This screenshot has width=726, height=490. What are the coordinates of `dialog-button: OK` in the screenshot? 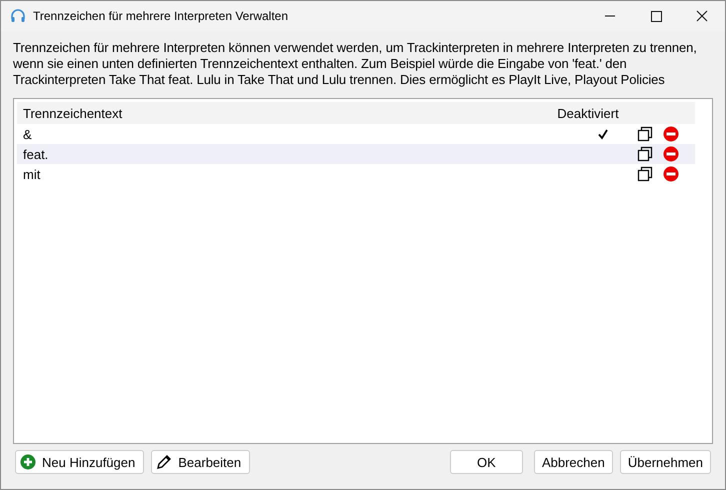 It's located at (486, 462).